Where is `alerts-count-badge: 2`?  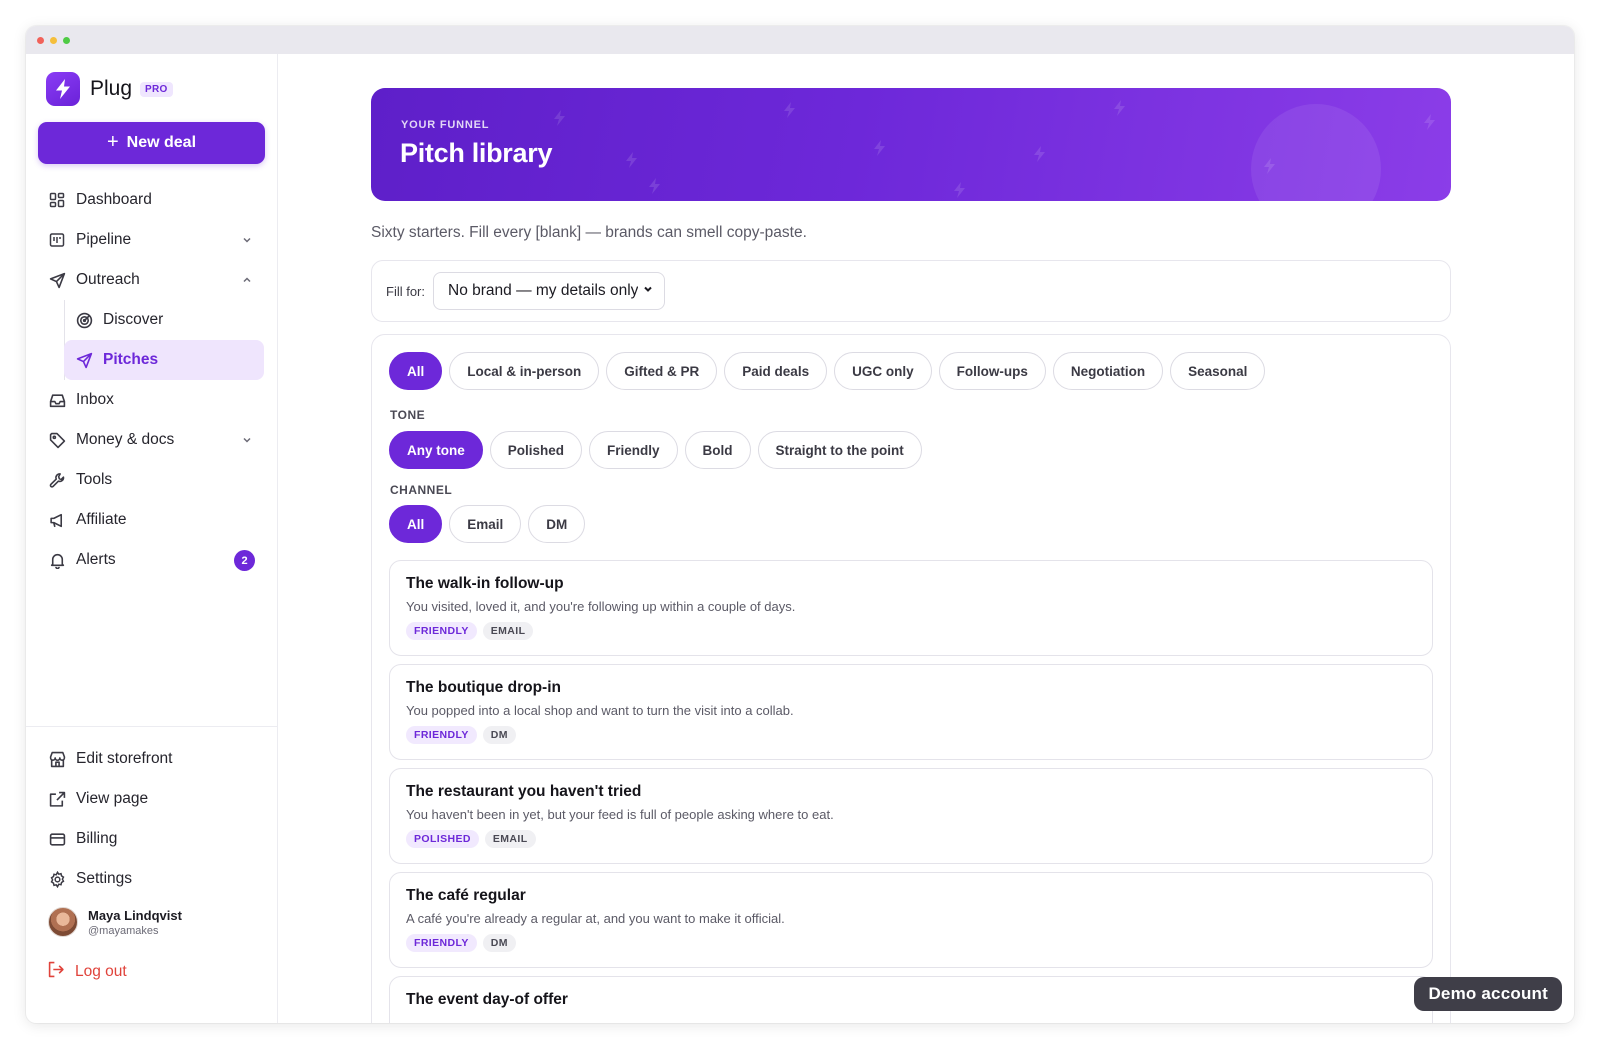
alerts-count-badge: 2 is located at coordinates (244, 560).